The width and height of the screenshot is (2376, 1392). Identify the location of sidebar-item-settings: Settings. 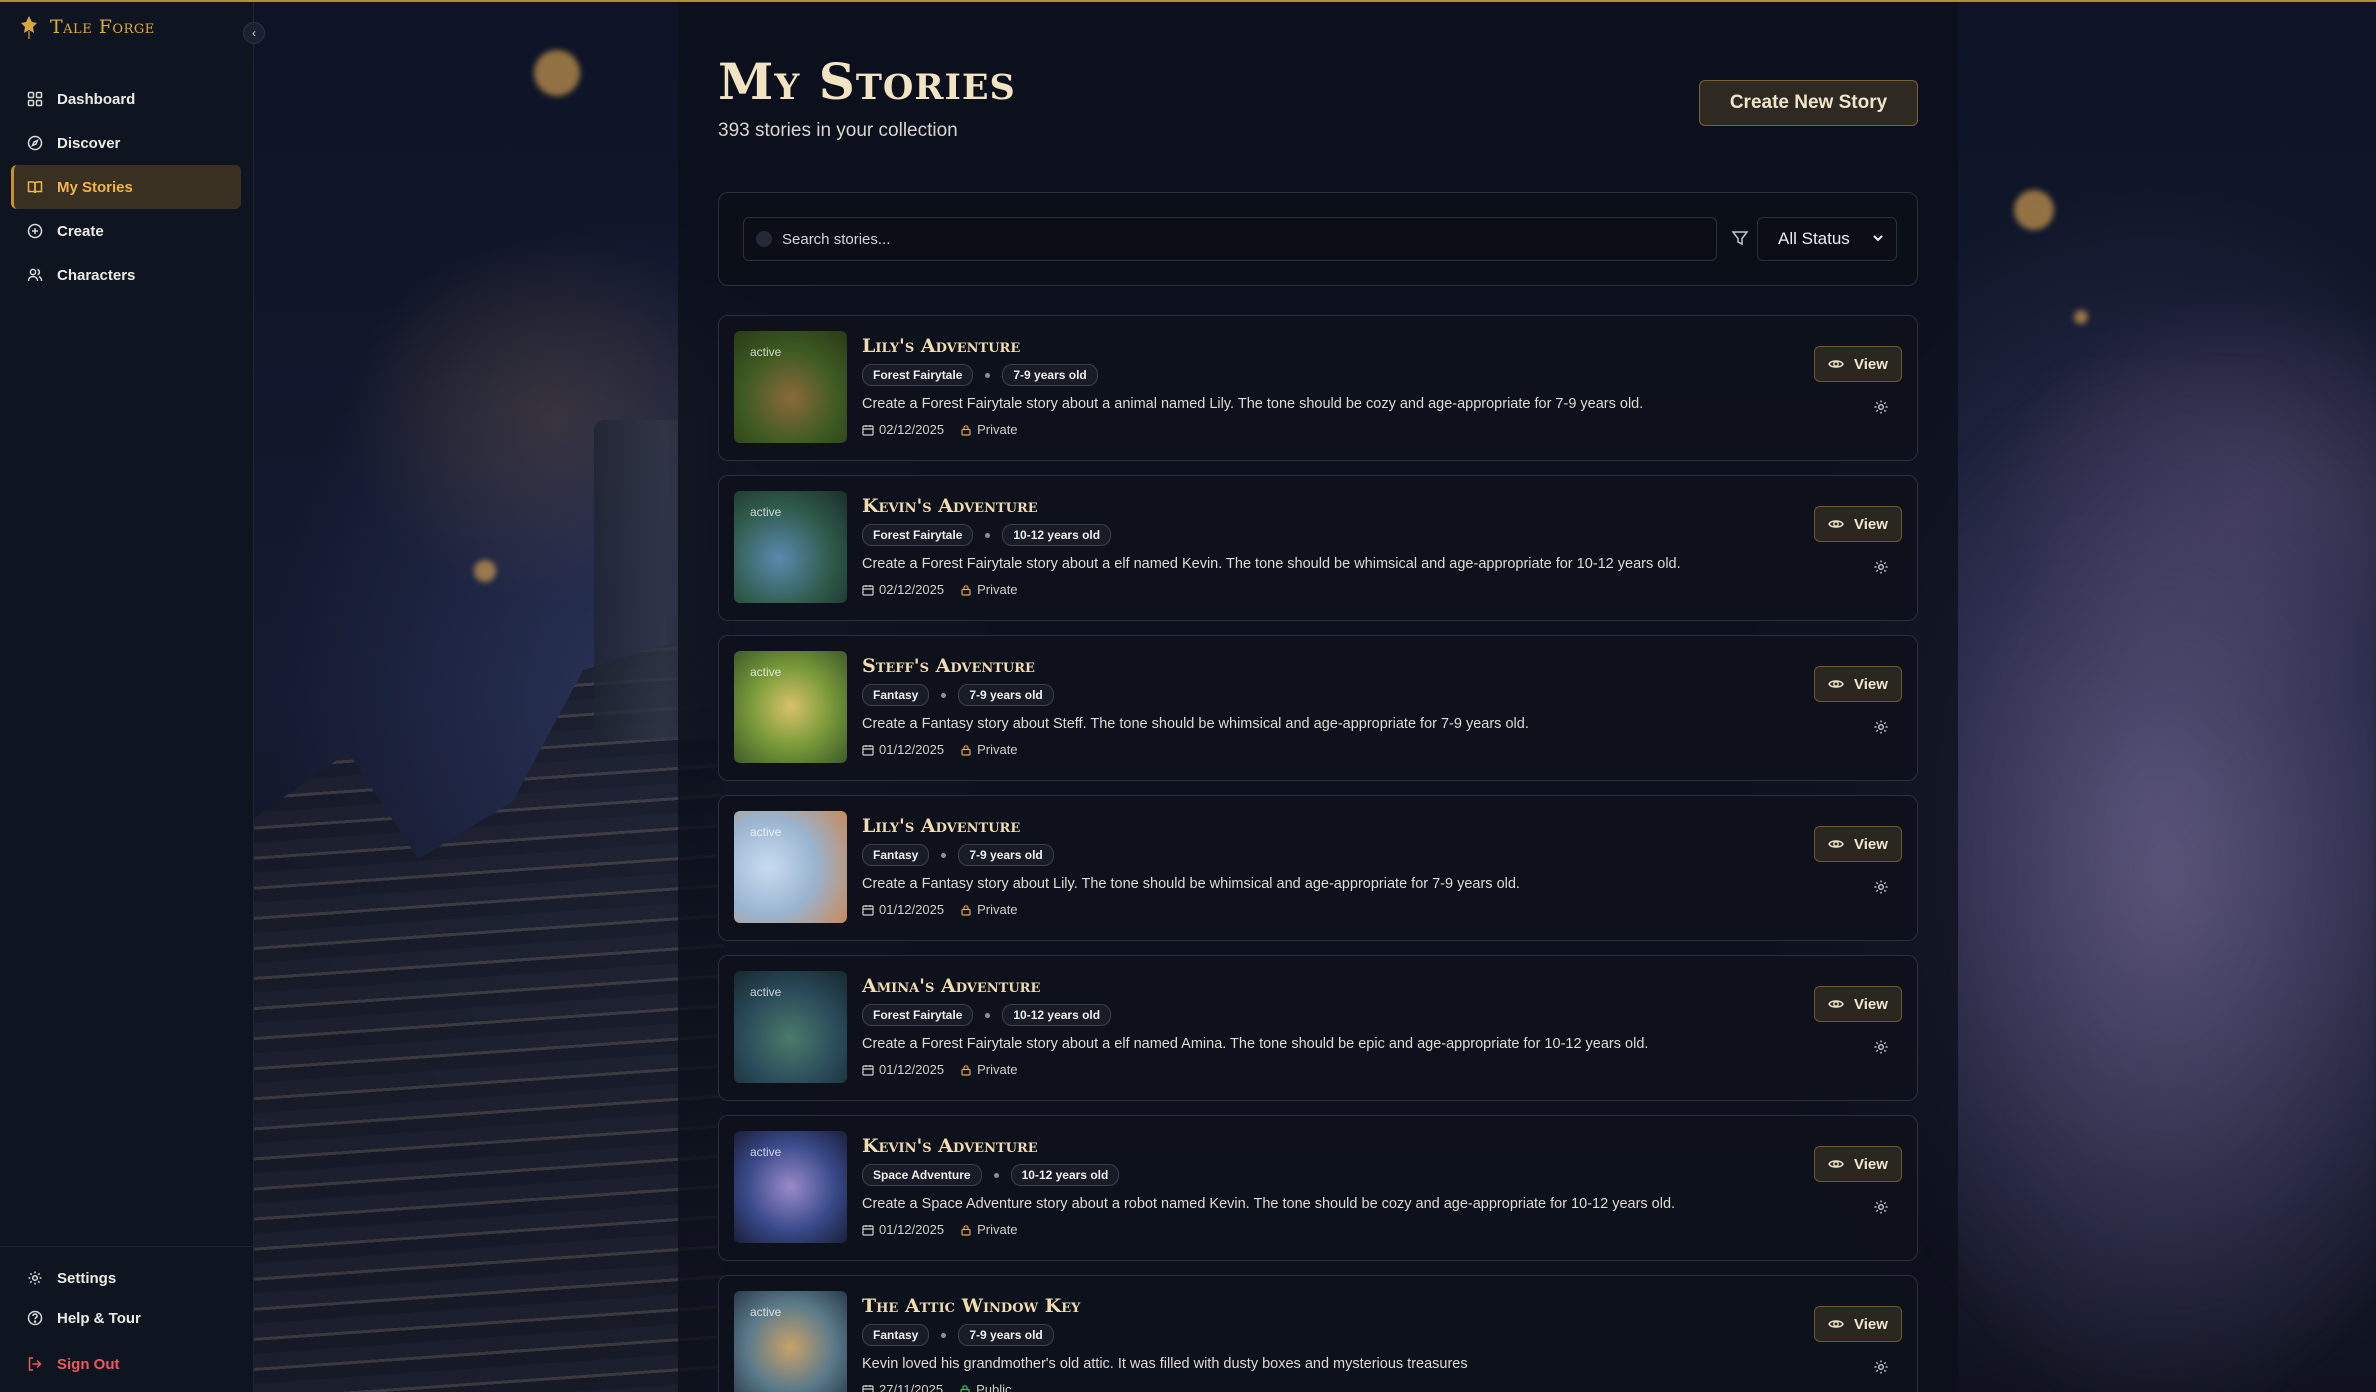
(126, 1278).